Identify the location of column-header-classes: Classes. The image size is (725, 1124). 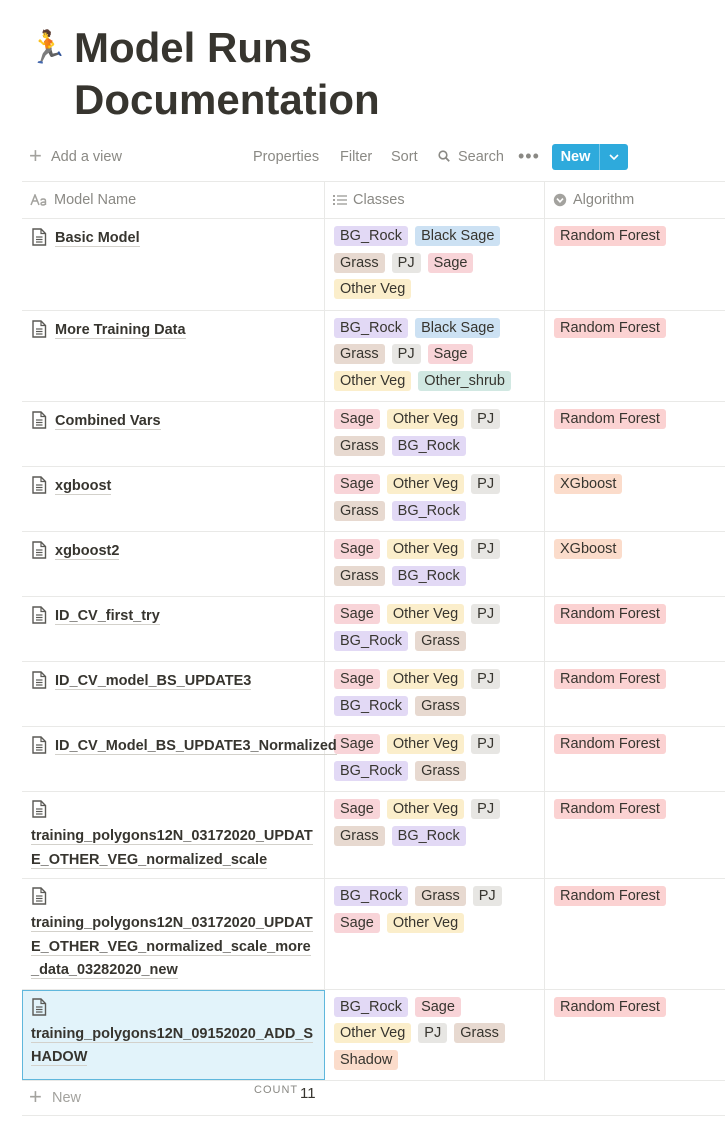
(435, 200).